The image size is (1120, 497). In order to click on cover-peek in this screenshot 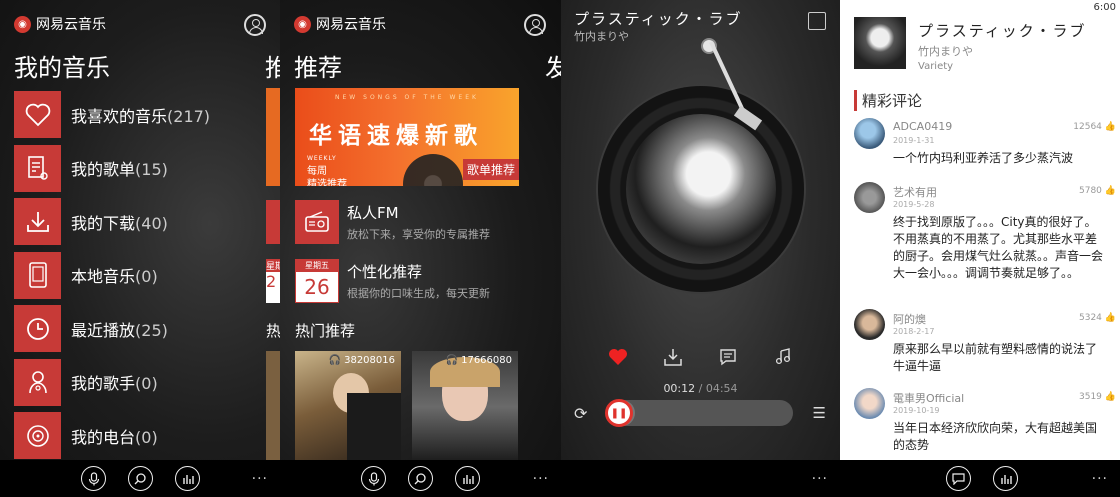, I will do `click(273, 407)`.